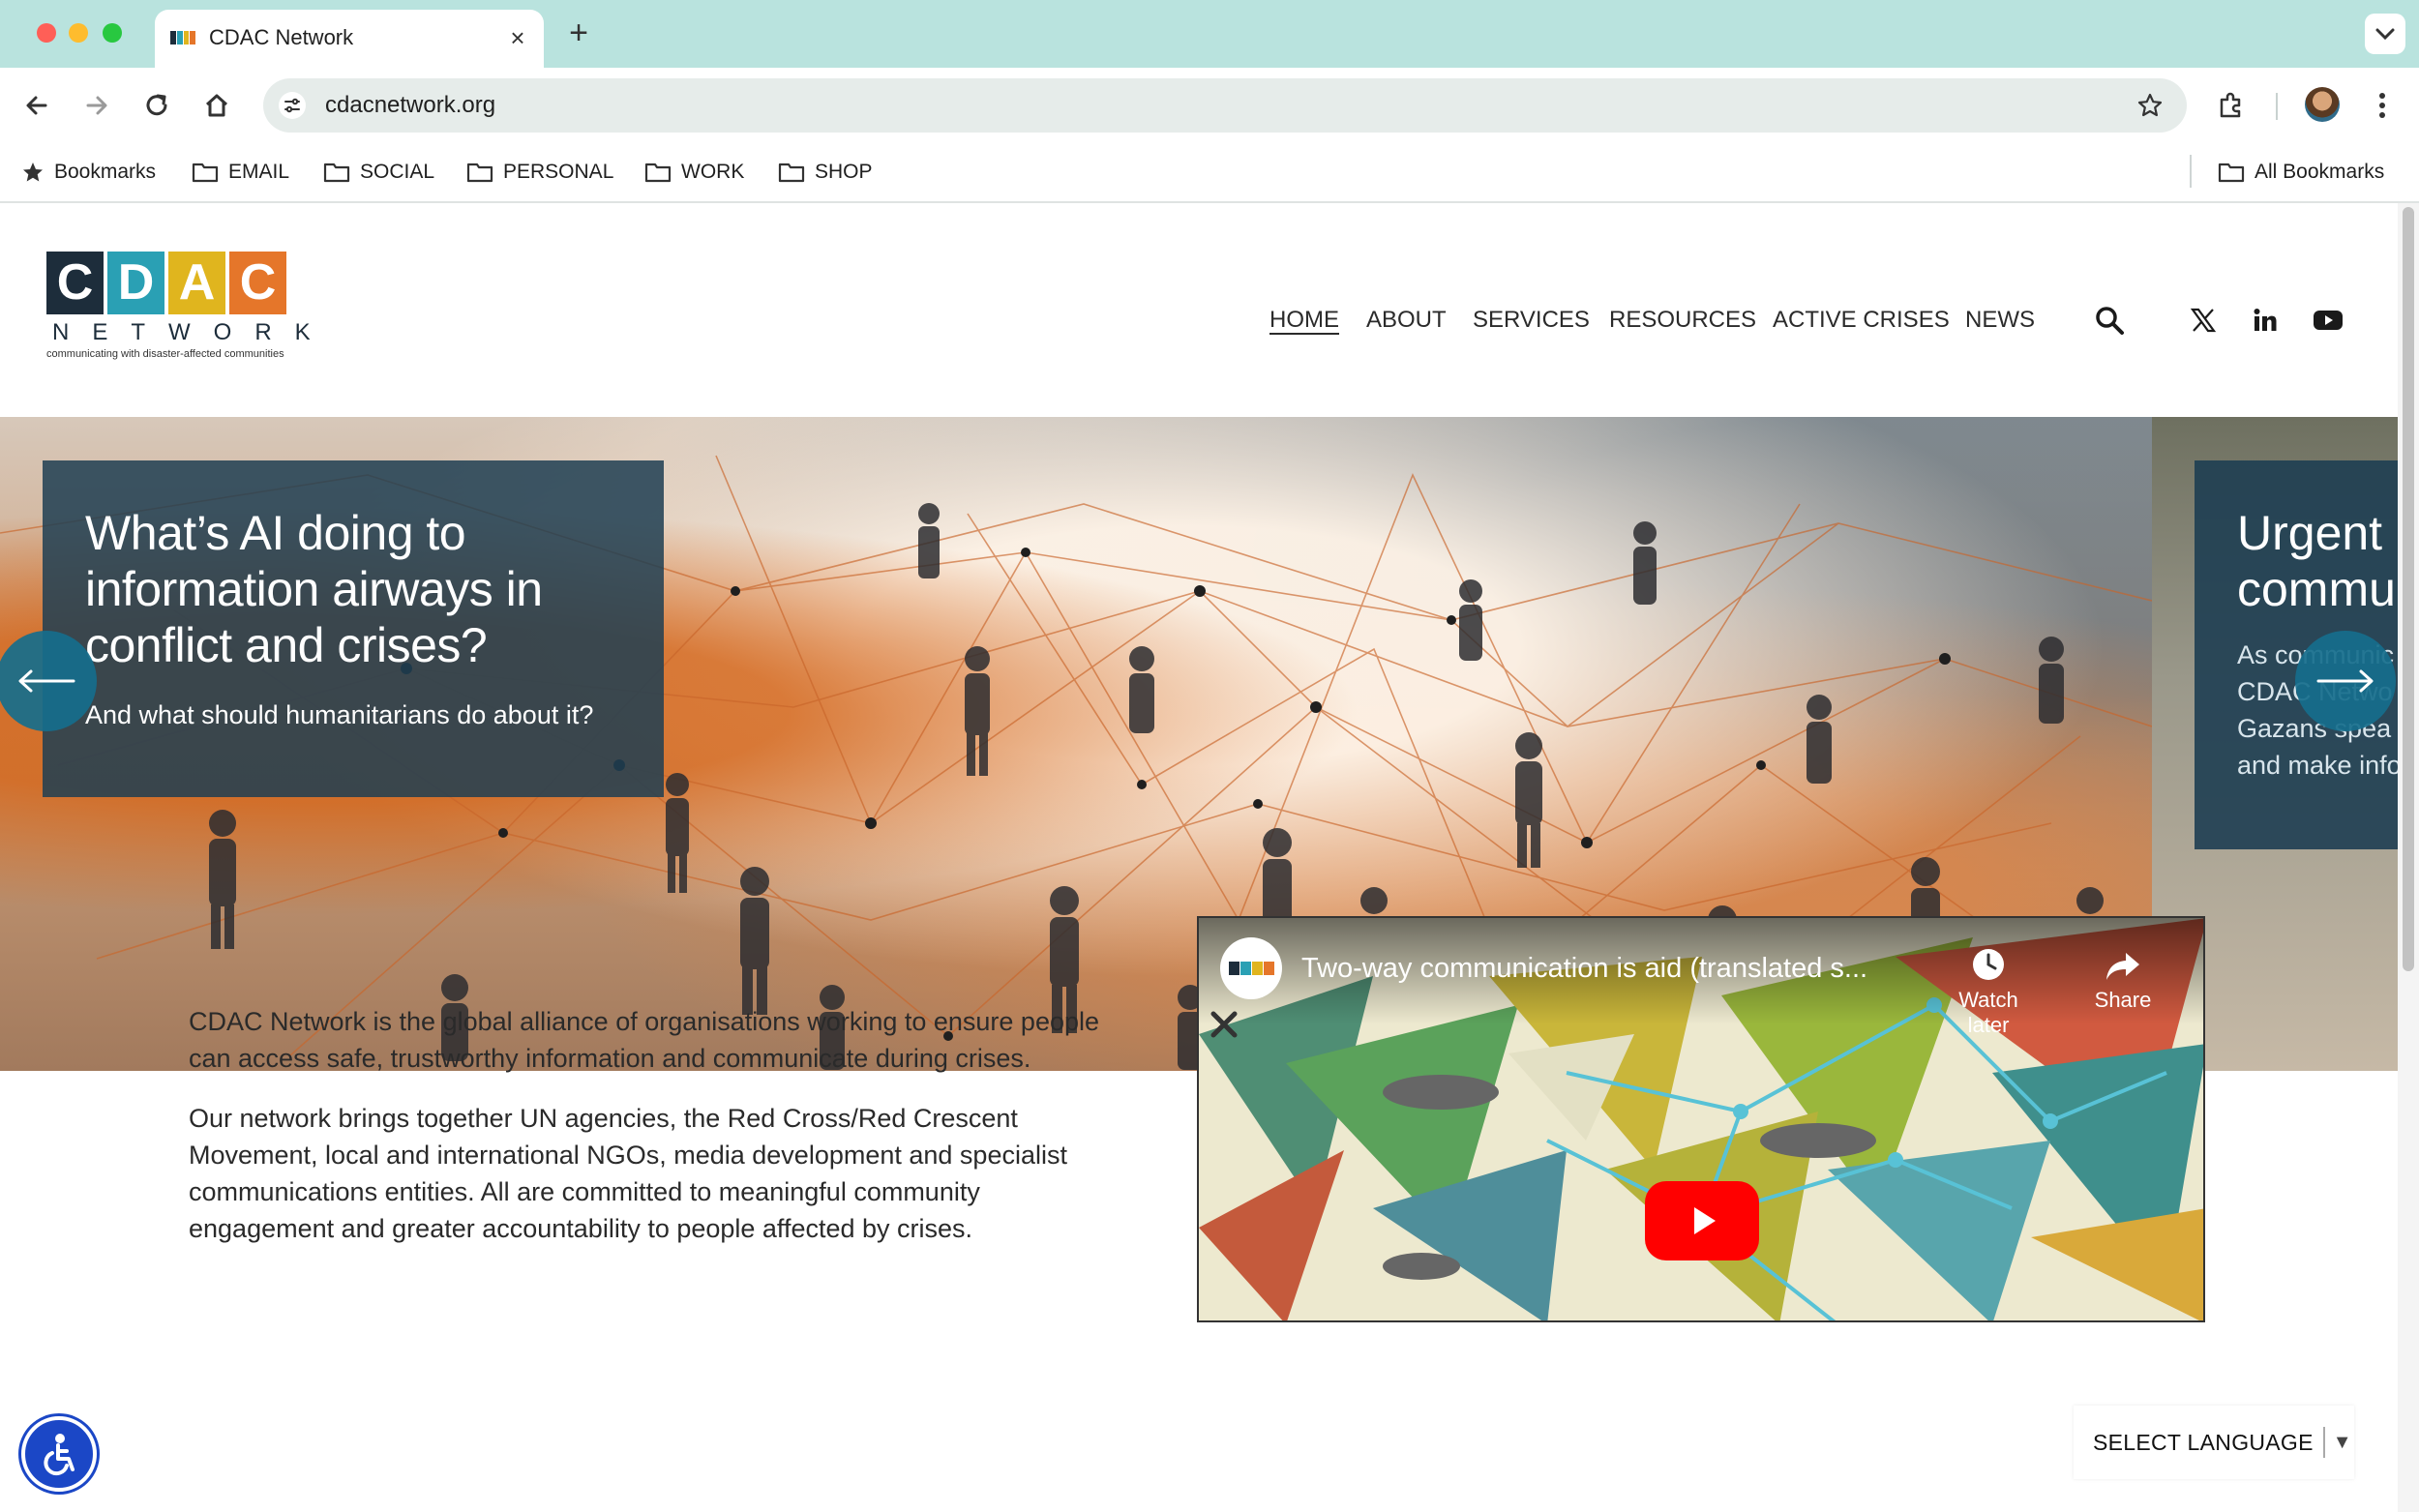 This screenshot has height=1512, width=2419. I want to click on browser-toolbar: cdacnetwork.org, so click(1209, 106).